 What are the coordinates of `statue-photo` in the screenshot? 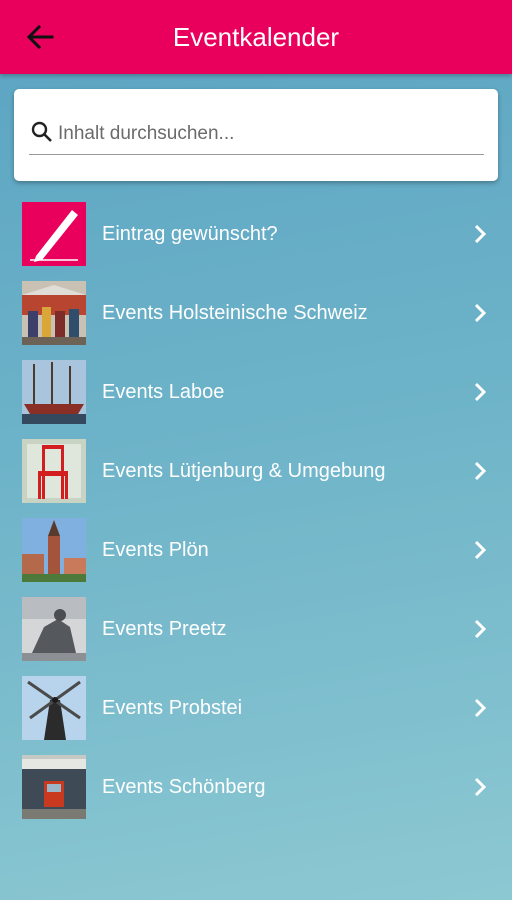 It's located at (54, 629).